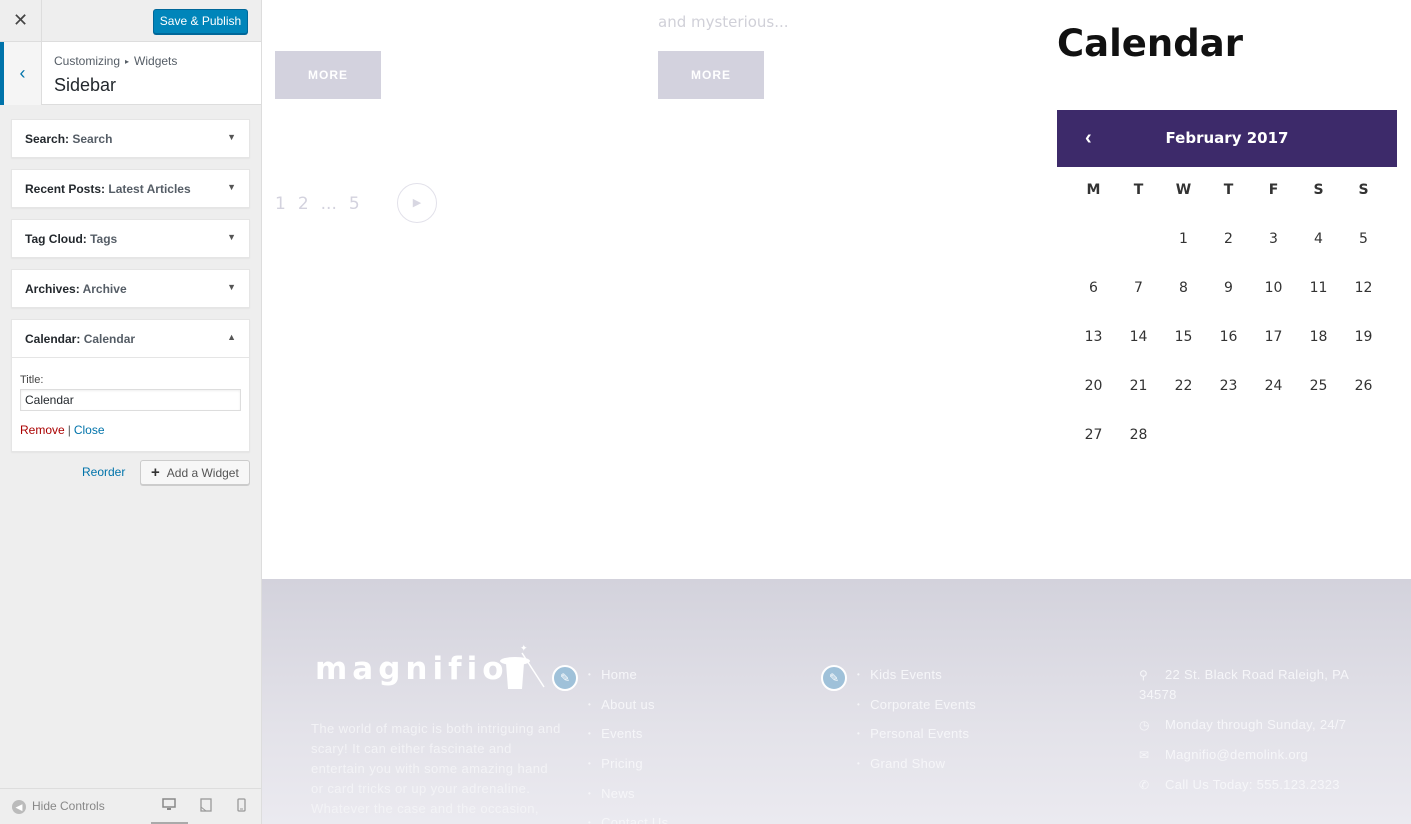 This screenshot has height=824, width=1411. I want to click on calendar-day: 7, so click(1138, 288).